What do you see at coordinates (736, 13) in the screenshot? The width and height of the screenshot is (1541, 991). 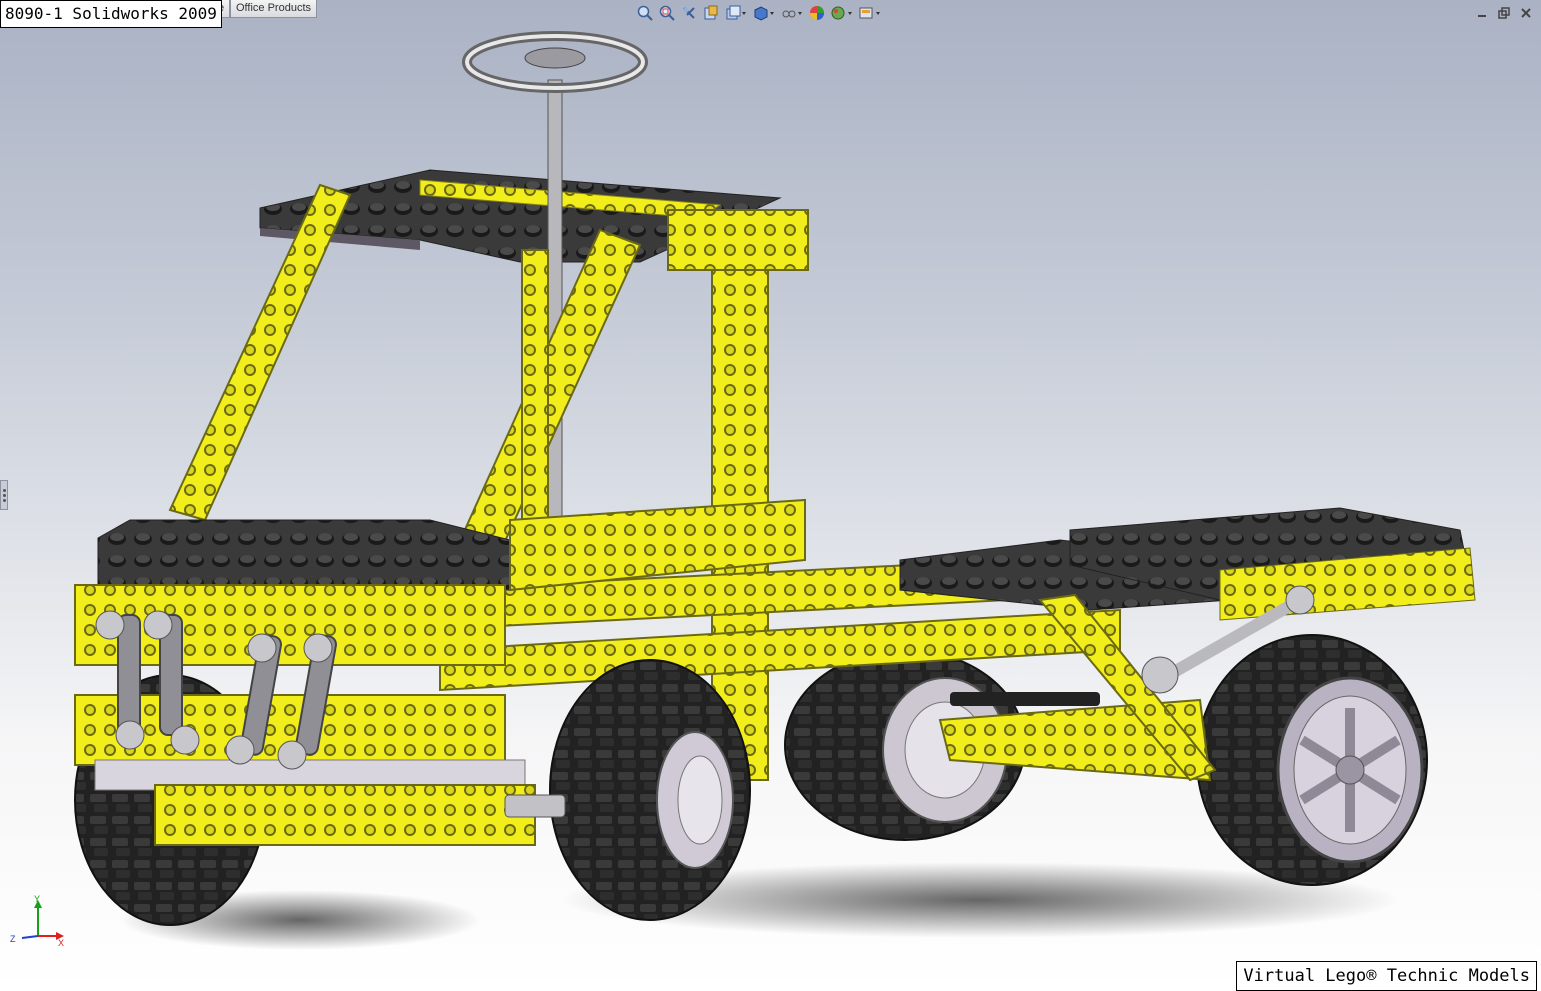 I see `view-orientation-icon` at bounding box center [736, 13].